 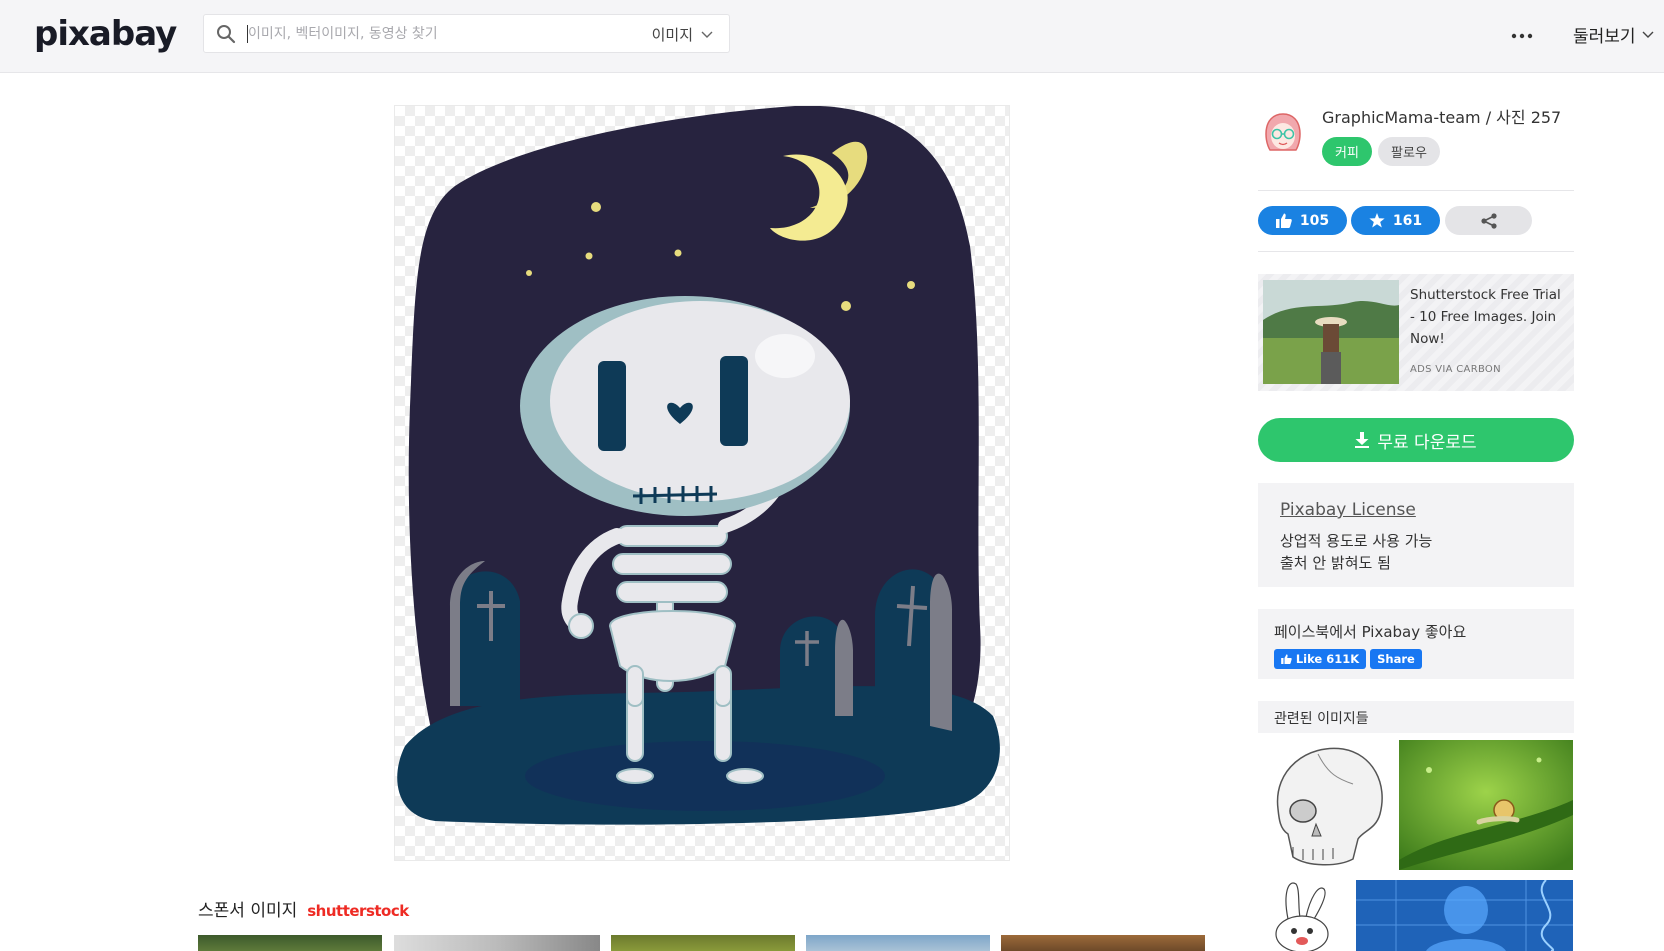 I want to click on more-options-icon, so click(x=1523, y=34).